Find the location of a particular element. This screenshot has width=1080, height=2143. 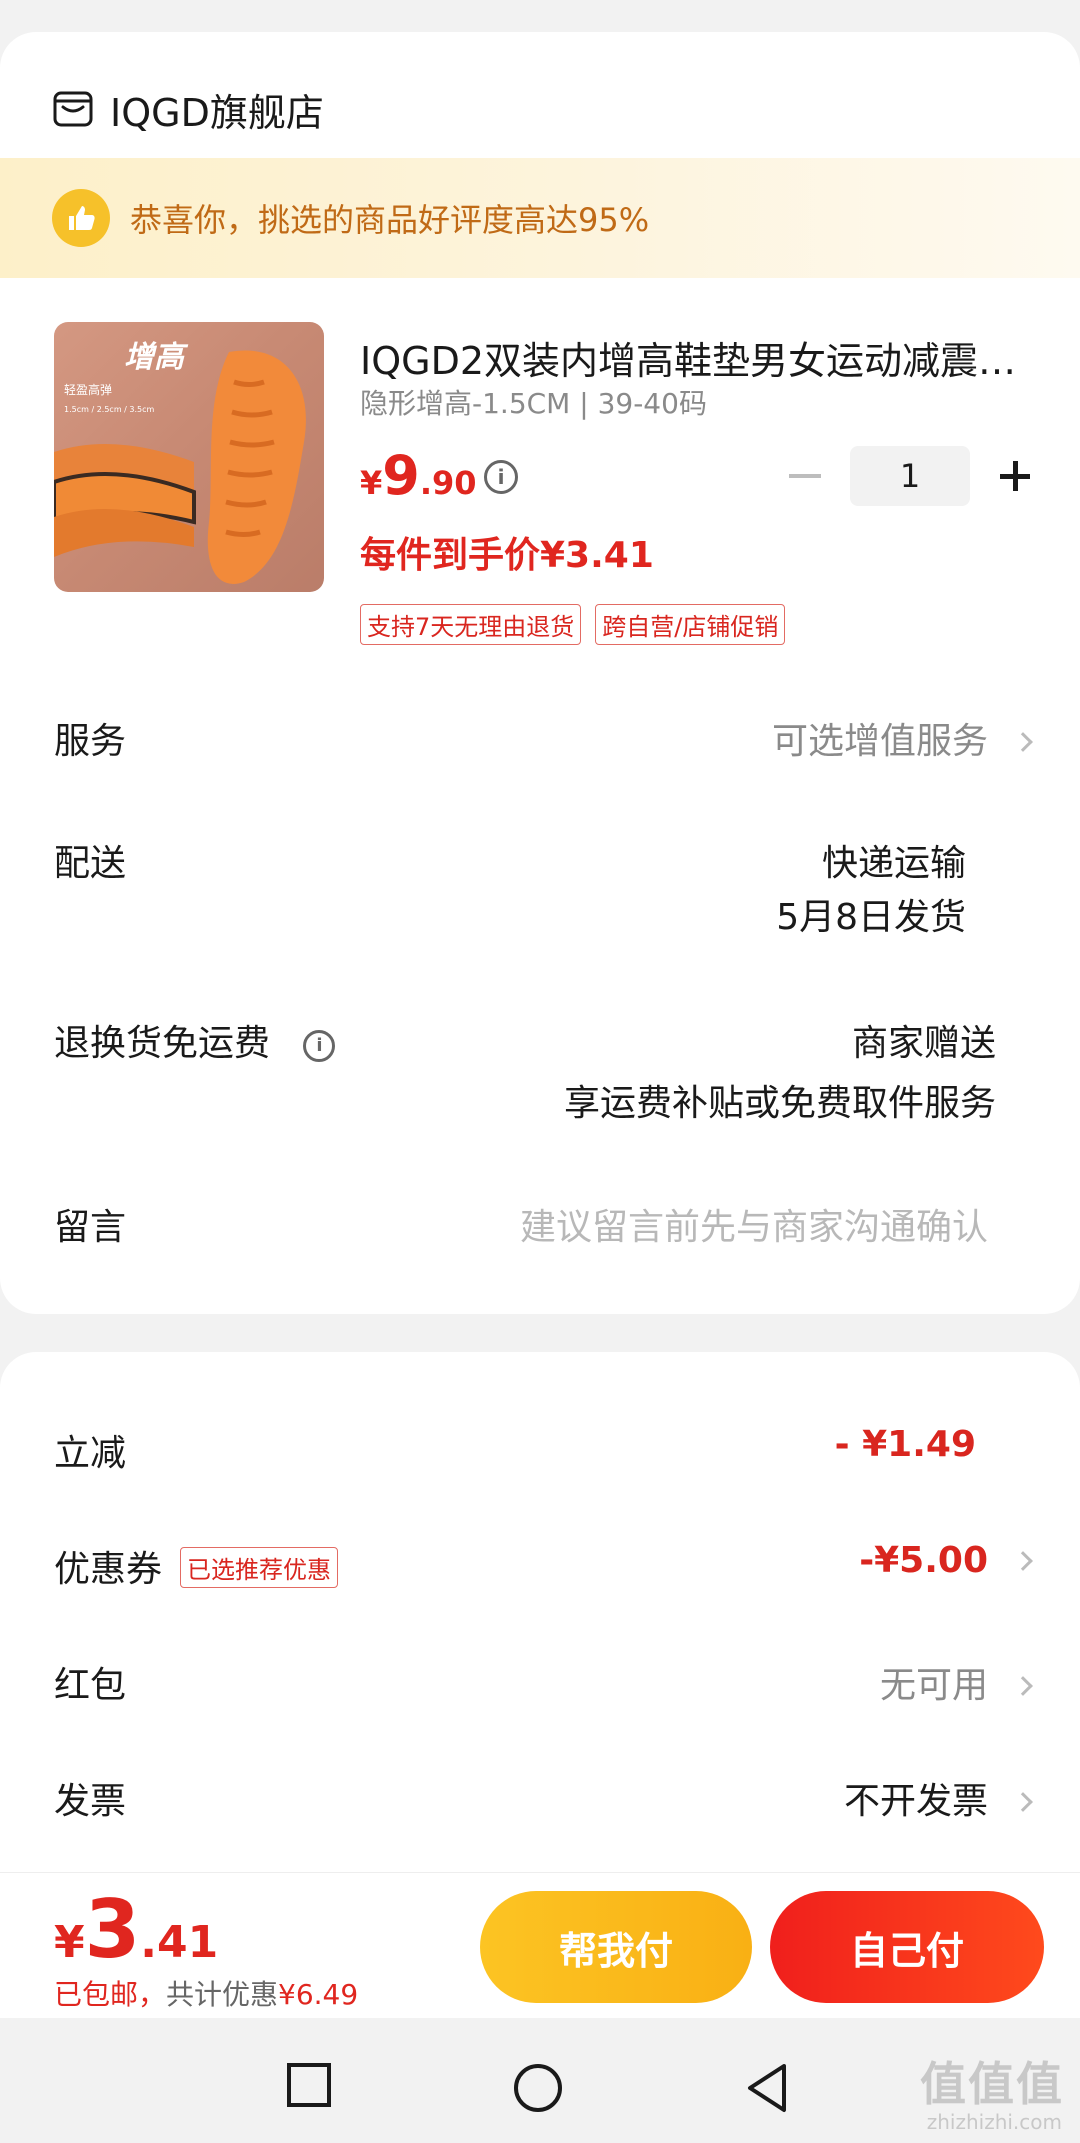

redpacket-label: 红包 is located at coordinates (90, 1685).